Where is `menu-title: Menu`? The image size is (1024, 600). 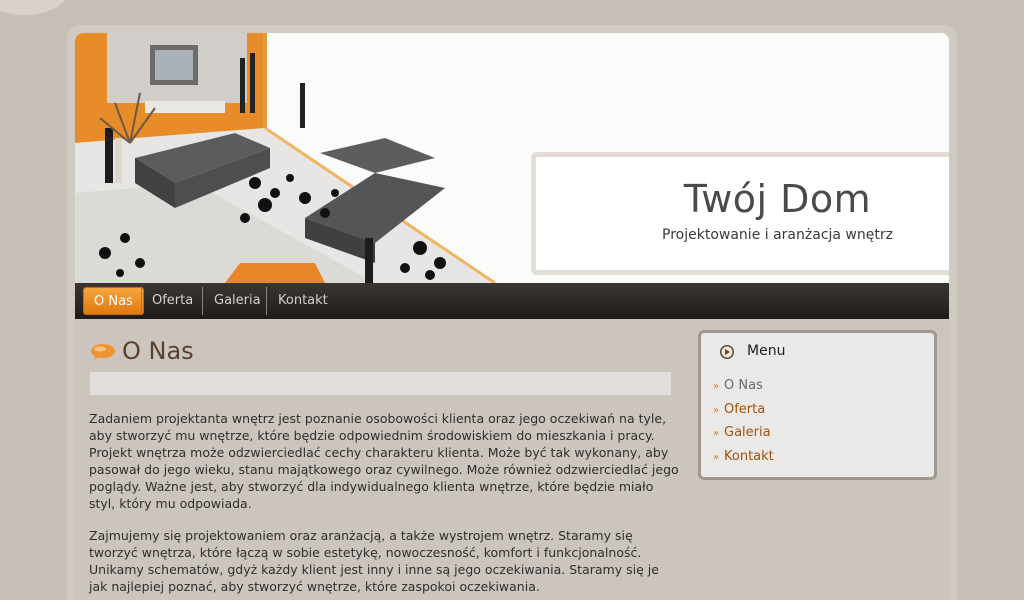
menu-title: Menu is located at coordinates (766, 351).